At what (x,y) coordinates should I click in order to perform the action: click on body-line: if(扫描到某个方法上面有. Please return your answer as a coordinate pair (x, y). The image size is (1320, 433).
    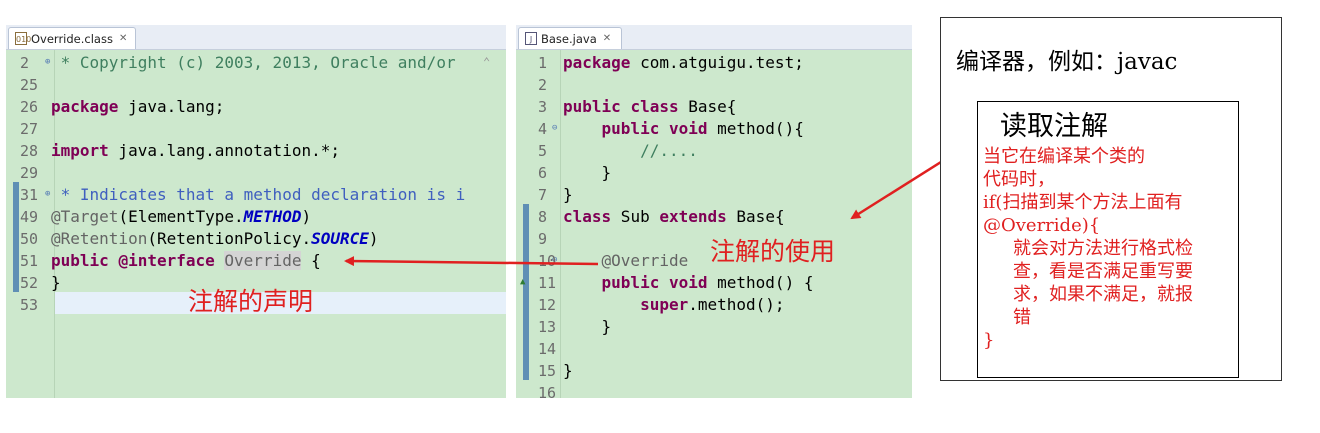
    Looking at the image, I should click on (1083, 202).